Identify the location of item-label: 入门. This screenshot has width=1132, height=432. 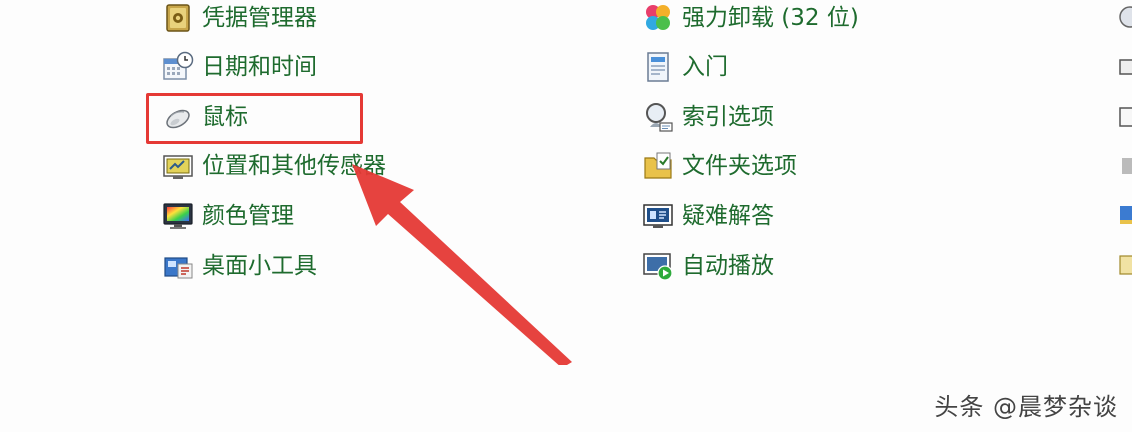
(705, 67).